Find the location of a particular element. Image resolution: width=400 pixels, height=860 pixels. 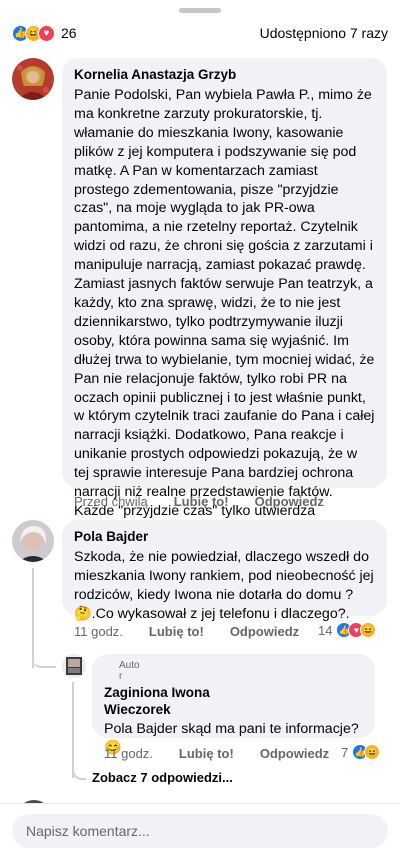

author-badge: Auto r is located at coordinates (129, 671).